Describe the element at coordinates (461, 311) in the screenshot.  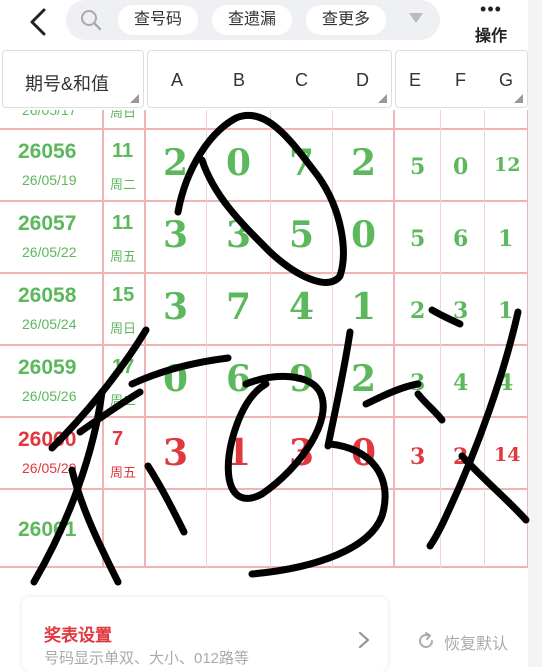
I see `cell-f: 3` at that location.